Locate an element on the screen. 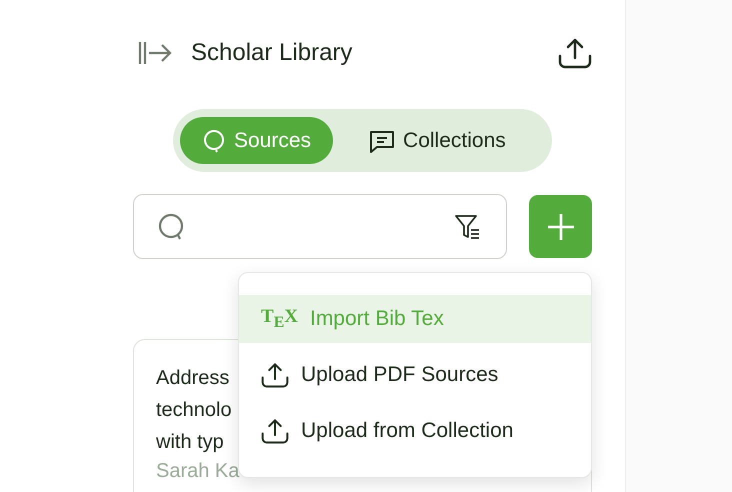  filter-icon is located at coordinates (468, 226).